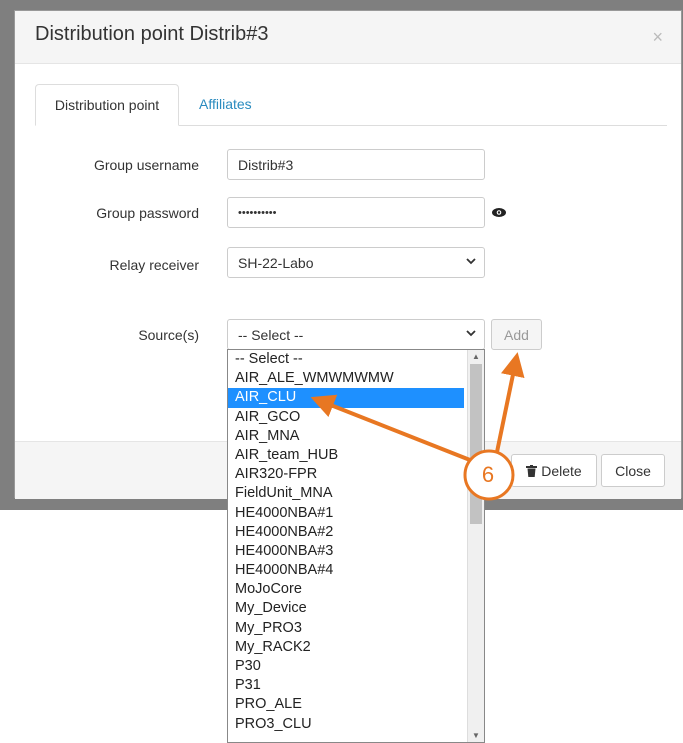 Image resolution: width=683 pixels, height=743 pixels. What do you see at coordinates (154, 265) in the screenshot?
I see `relay-receiver-label: Relay receiver` at bounding box center [154, 265].